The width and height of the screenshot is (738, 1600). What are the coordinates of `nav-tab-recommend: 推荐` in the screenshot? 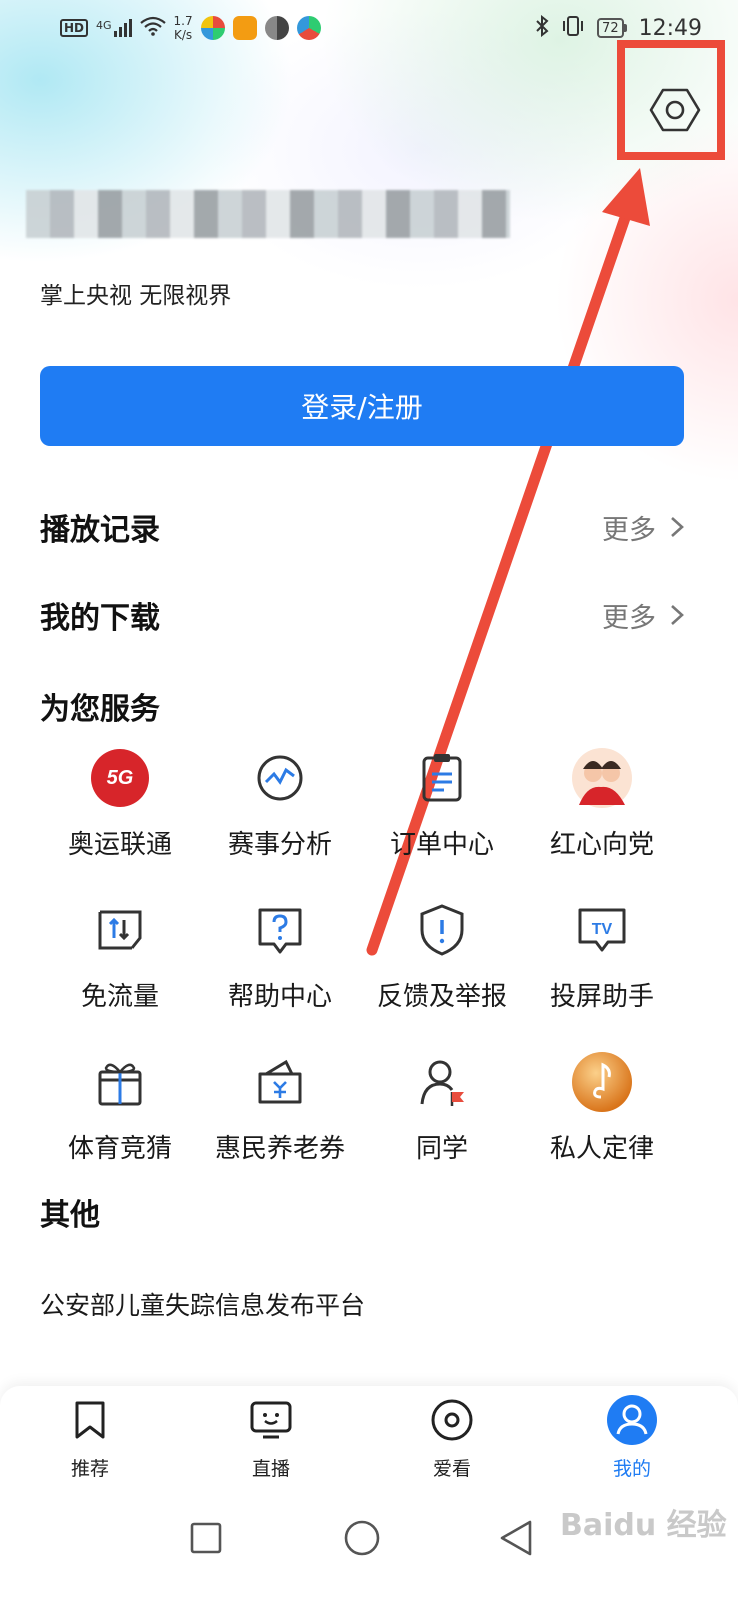 It's located at (90, 1439).